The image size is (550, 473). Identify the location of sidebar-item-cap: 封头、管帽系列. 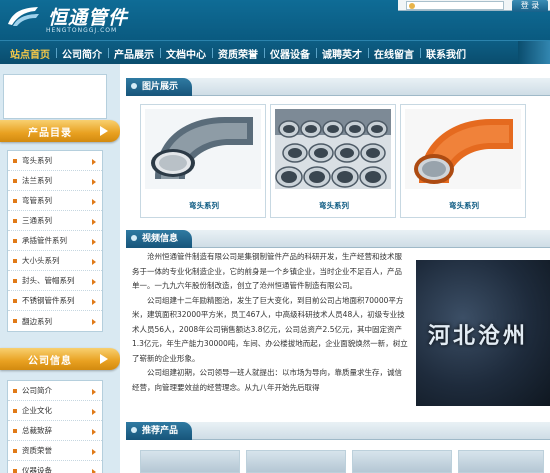
(55, 281).